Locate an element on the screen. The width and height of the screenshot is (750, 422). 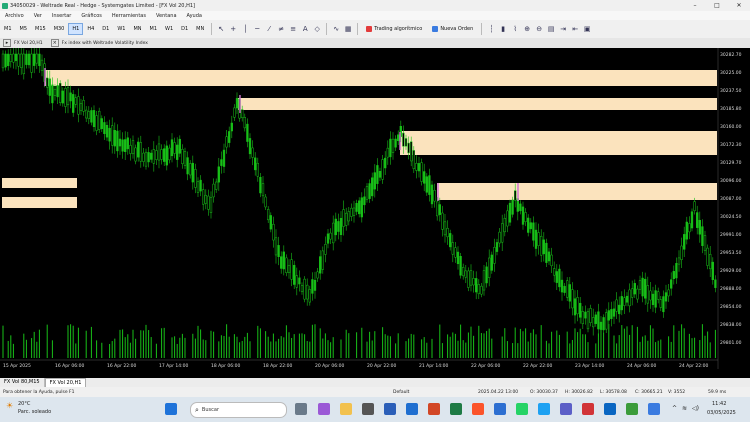
timeframe-h1: H1 is located at coordinates (76, 29).